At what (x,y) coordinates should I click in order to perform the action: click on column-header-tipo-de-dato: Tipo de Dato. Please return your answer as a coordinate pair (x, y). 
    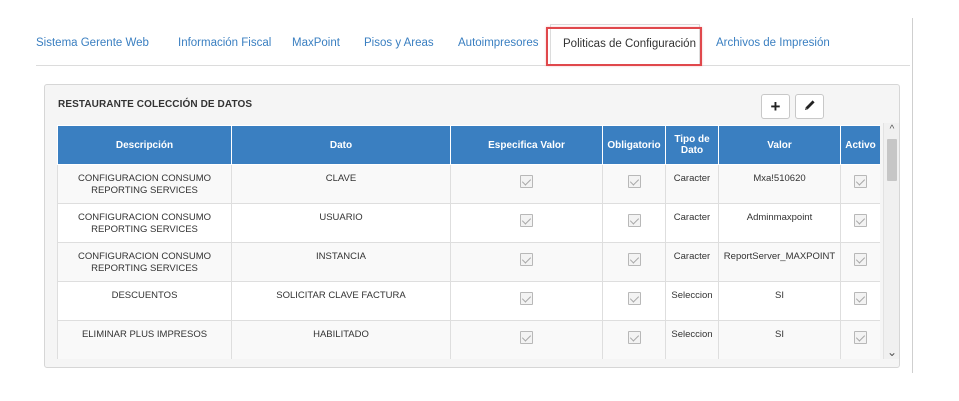
    Looking at the image, I should click on (692, 145).